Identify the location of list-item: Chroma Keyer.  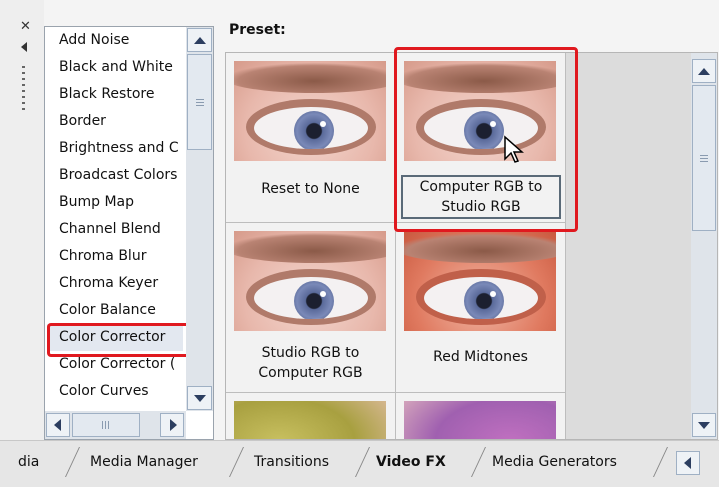
(108, 283).